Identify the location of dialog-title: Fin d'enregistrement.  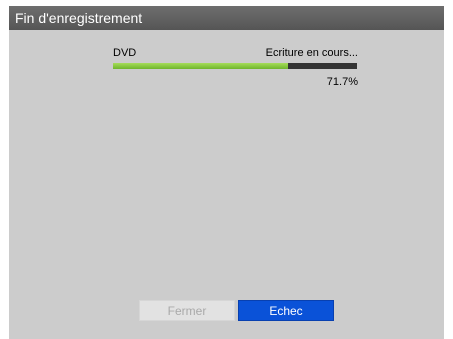
(226, 18).